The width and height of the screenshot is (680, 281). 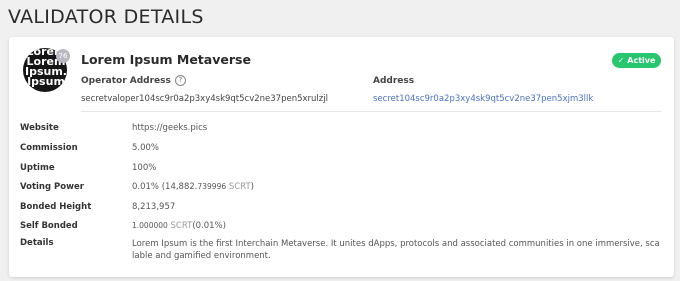 What do you see at coordinates (52, 187) in the screenshot?
I see `voting-power-label: Voting Power` at bounding box center [52, 187].